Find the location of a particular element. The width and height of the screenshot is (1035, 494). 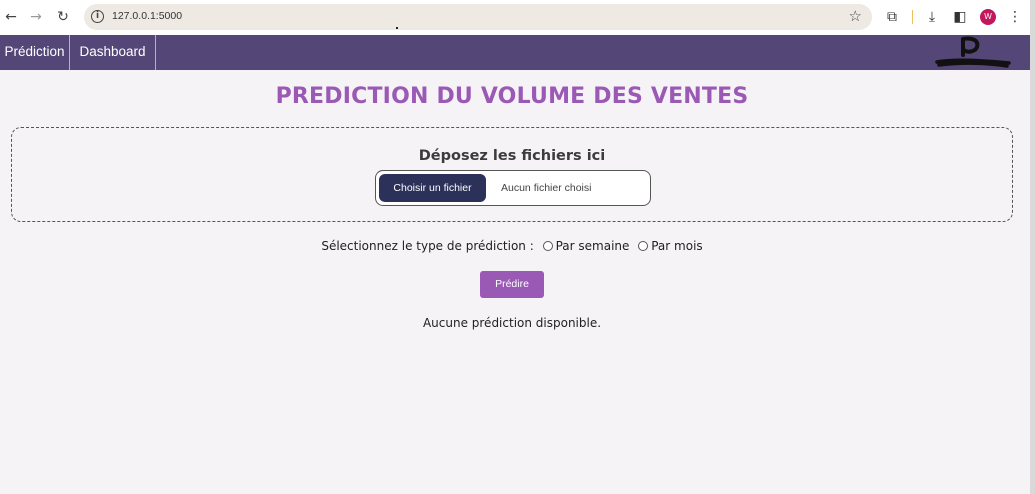

radio-weekly-label: Par semaine is located at coordinates (593, 246).